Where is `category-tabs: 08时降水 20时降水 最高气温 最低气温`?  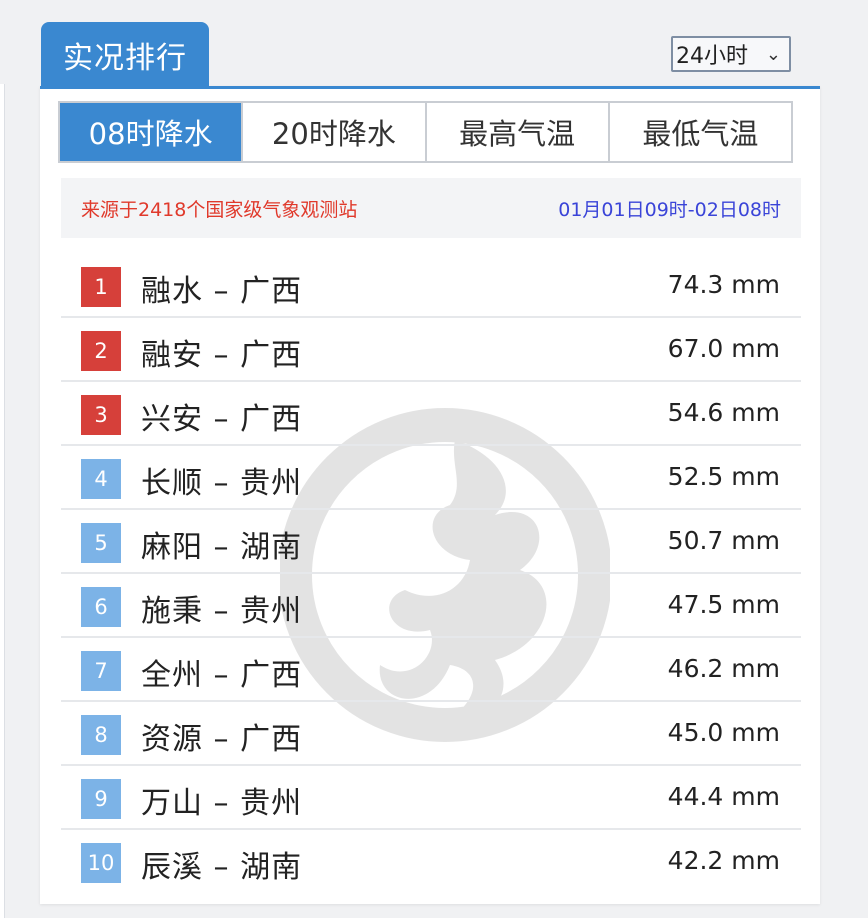
category-tabs: 08时降水 20时降水 最高气温 最低气温 is located at coordinates (425, 132).